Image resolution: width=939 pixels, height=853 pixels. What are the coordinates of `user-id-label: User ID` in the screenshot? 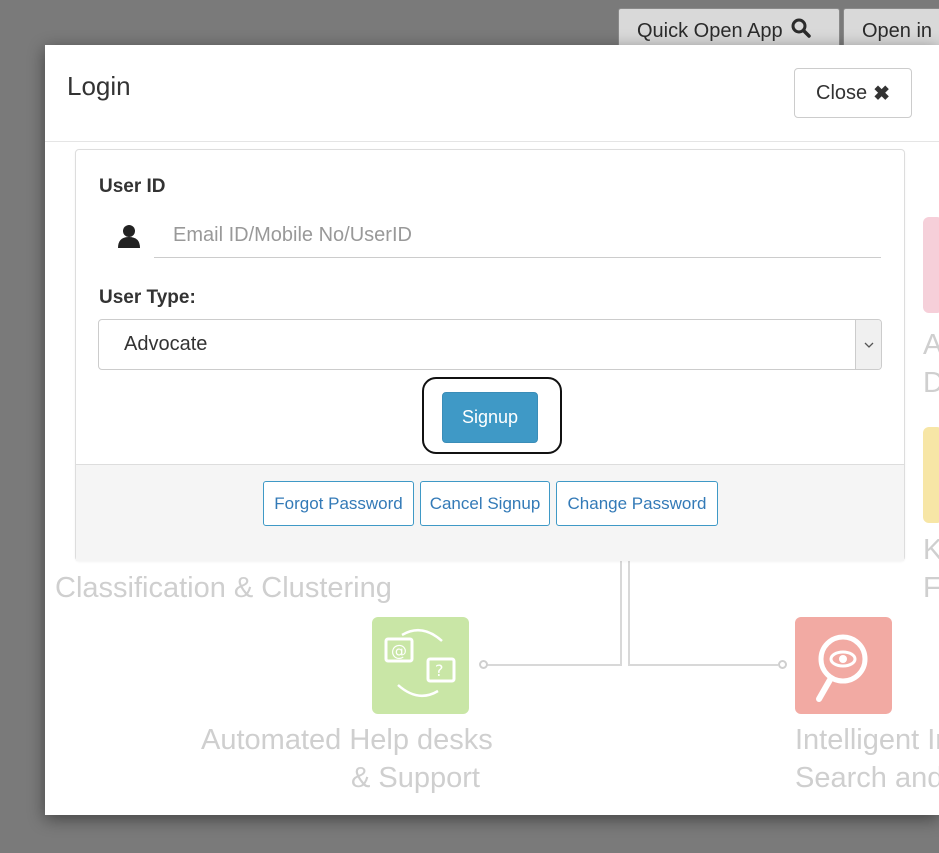 It's located at (132, 186).